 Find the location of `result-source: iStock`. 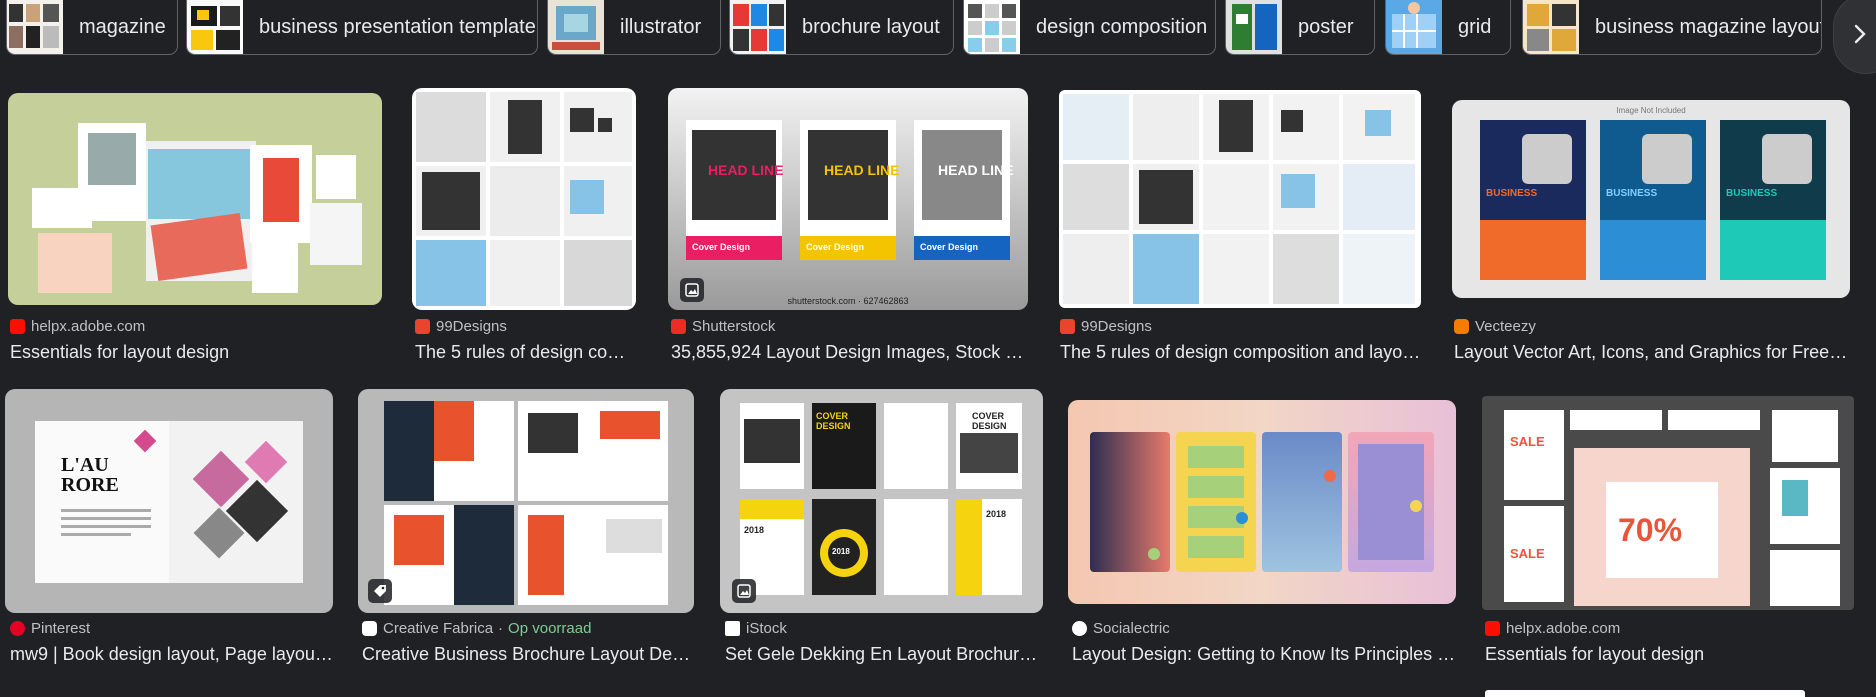

result-source: iStock is located at coordinates (756, 628).